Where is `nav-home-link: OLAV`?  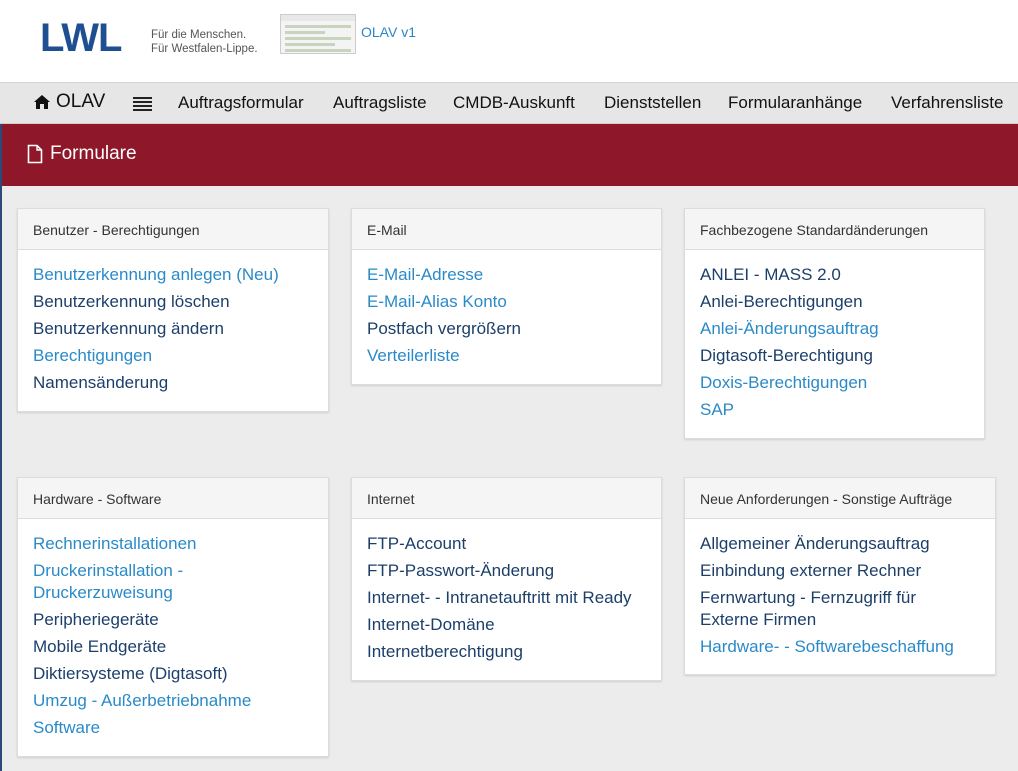
nav-home-link: OLAV is located at coordinates (69, 102).